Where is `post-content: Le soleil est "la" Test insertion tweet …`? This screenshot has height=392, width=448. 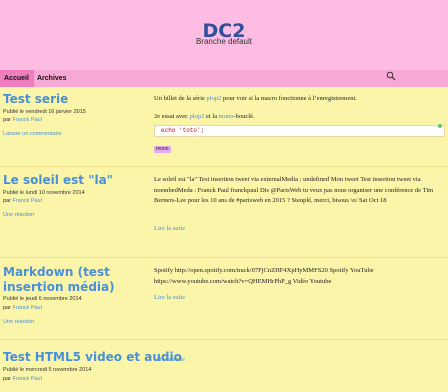 post-content: Le soleil est "la" Test insertion tweet … is located at coordinates (294, 190).